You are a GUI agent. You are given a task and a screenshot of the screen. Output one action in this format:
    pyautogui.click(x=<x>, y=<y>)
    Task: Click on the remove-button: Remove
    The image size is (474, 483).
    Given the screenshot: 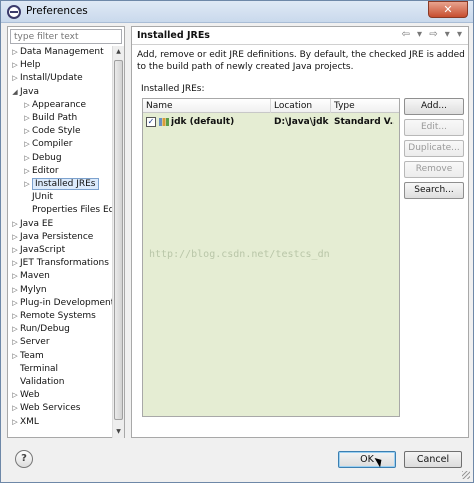 What is the action you would take?
    pyautogui.click(x=434, y=169)
    